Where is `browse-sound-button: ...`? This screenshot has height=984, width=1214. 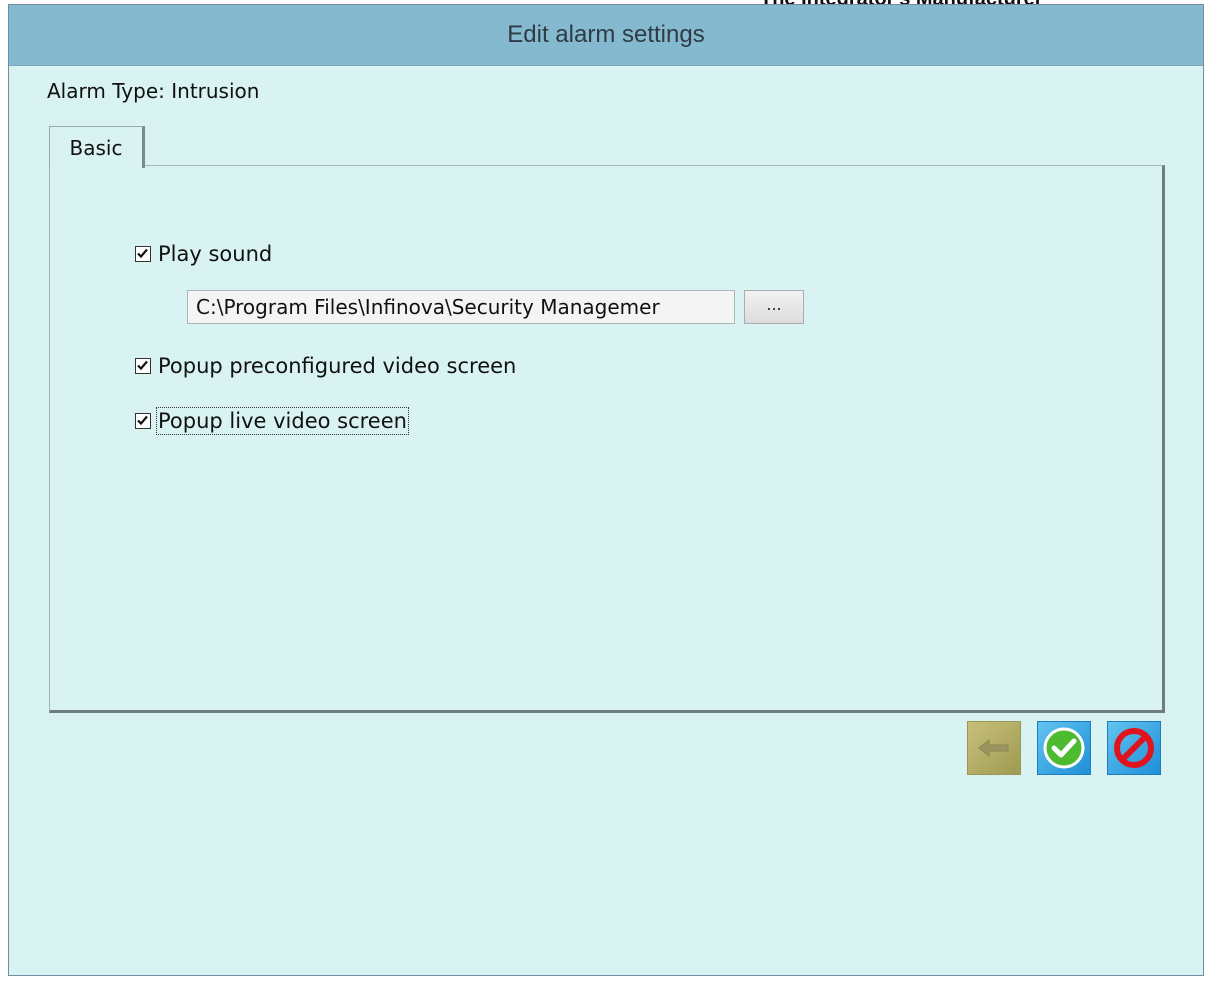
browse-sound-button: ... is located at coordinates (774, 307).